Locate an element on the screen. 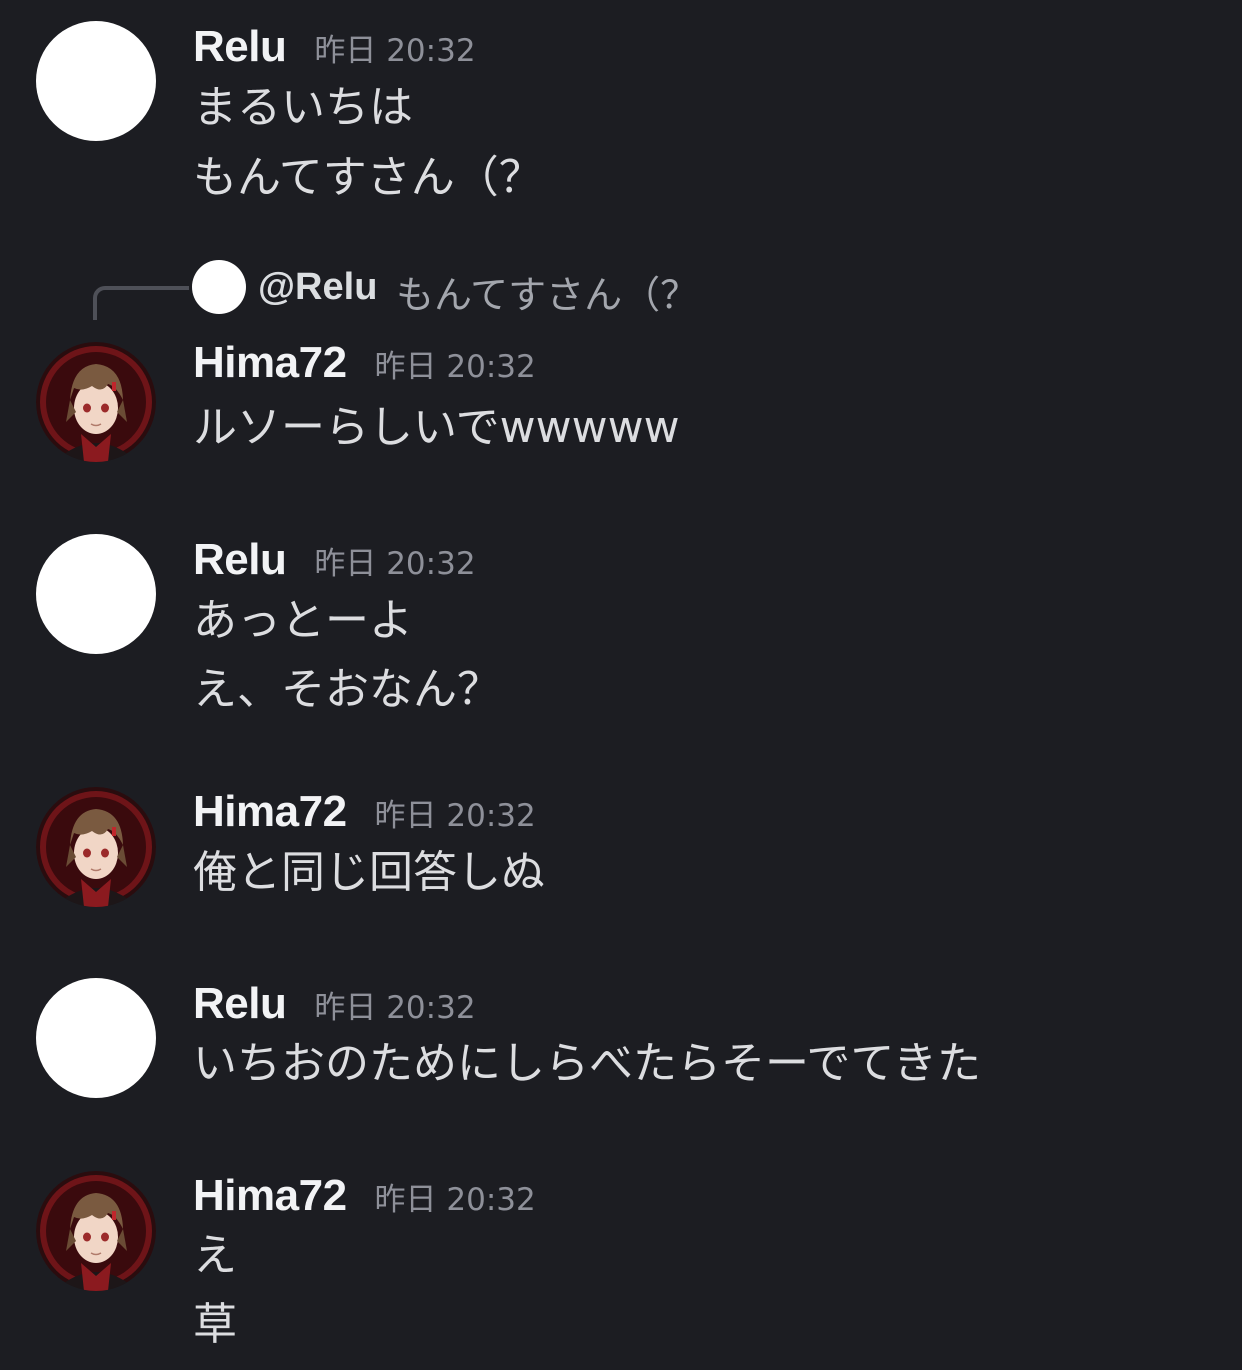  message-text: まるいちは is located at coordinates (303, 107).